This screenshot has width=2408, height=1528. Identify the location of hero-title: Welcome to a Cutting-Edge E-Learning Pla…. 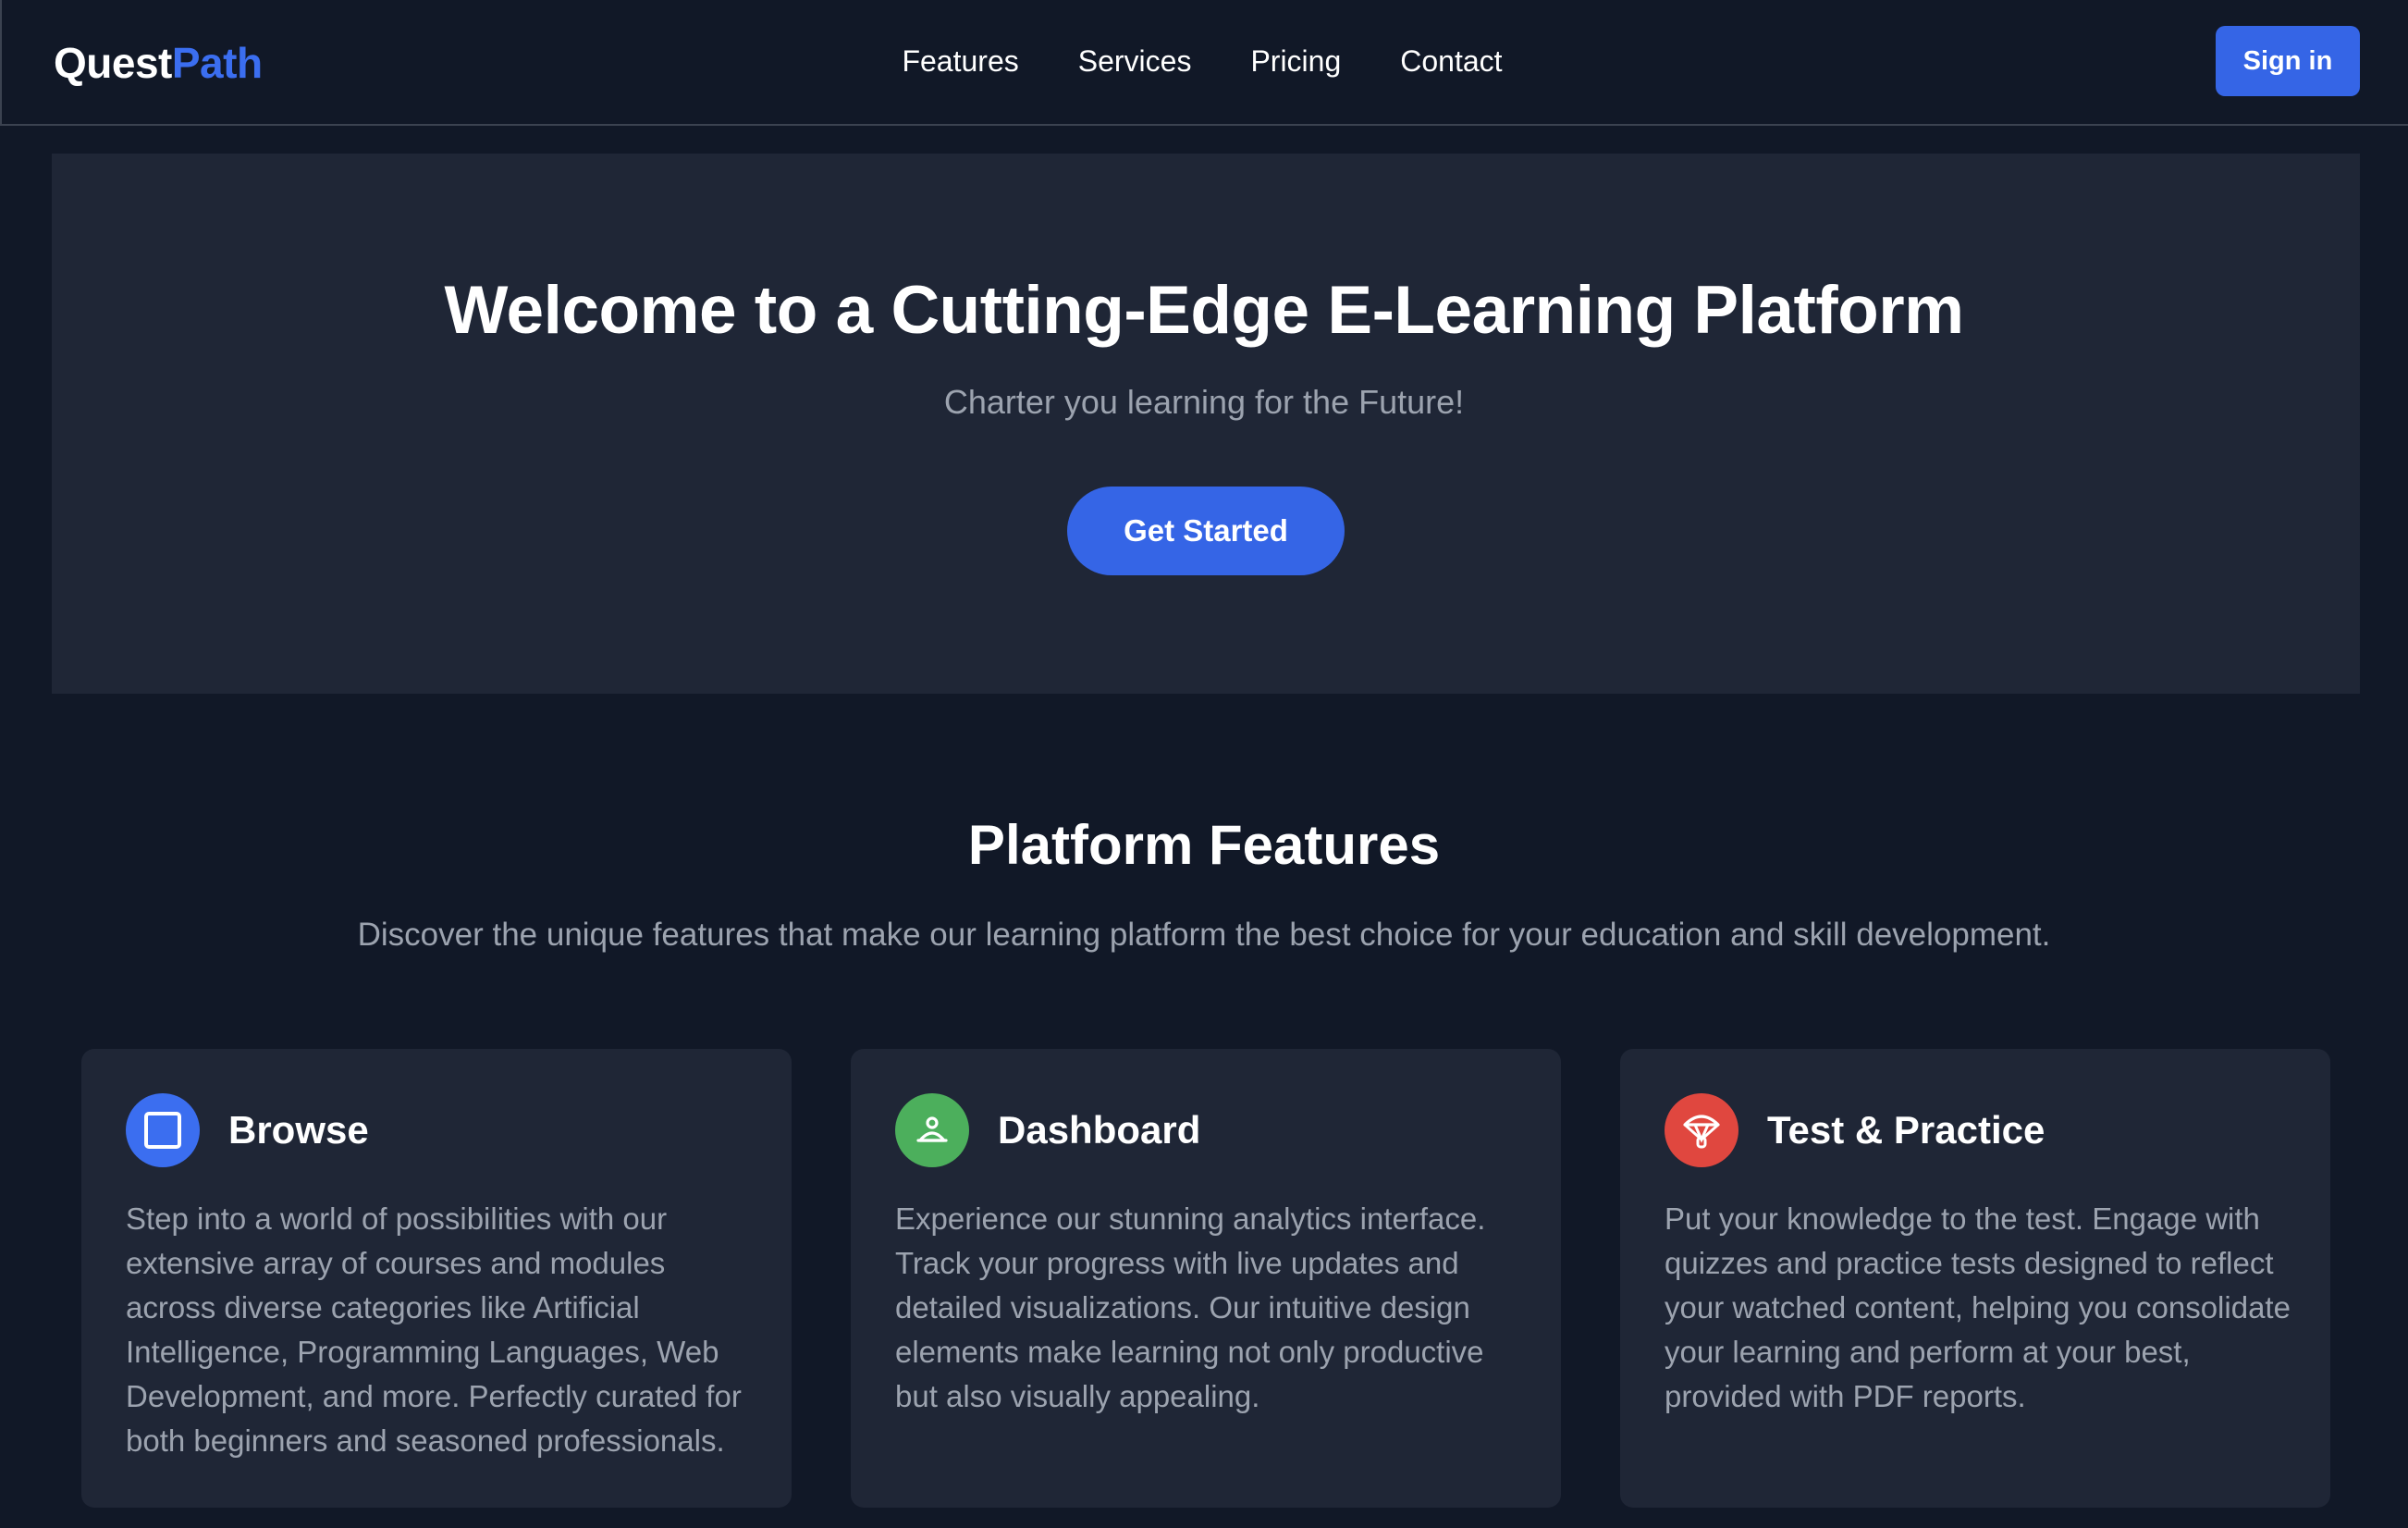
(1204, 310).